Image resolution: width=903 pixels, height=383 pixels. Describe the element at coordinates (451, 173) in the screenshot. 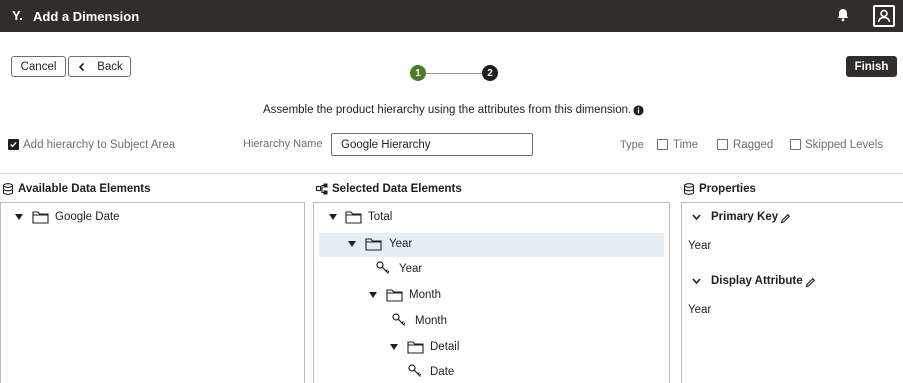

I see `section-divider` at that location.